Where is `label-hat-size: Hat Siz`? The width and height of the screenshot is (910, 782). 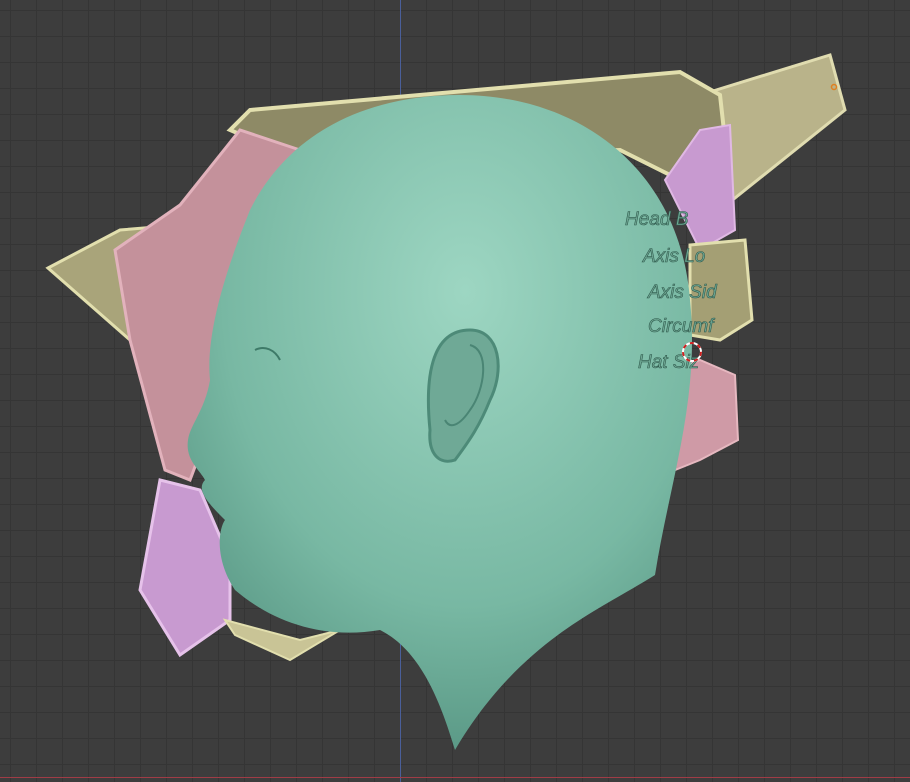
label-hat-size: Hat Siz is located at coordinates (669, 362).